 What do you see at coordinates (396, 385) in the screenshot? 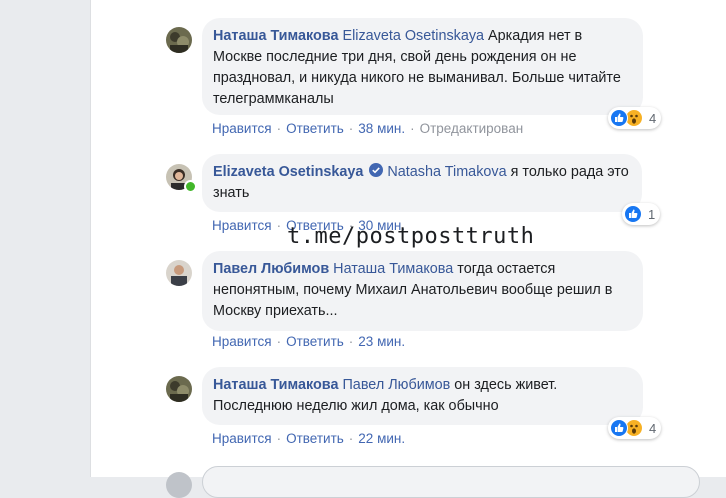
I see `comment-mention: Павел Любимов` at bounding box center [396, 385].